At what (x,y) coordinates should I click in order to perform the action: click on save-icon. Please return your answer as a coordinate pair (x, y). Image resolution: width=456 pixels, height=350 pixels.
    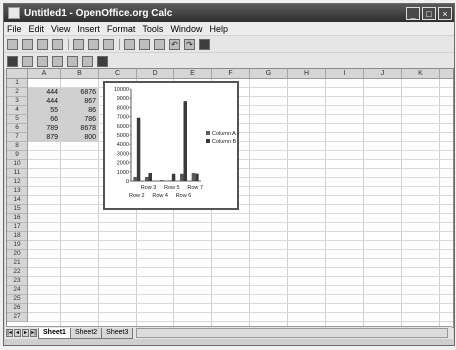
    Looking at the image, I should click on (42, 44).